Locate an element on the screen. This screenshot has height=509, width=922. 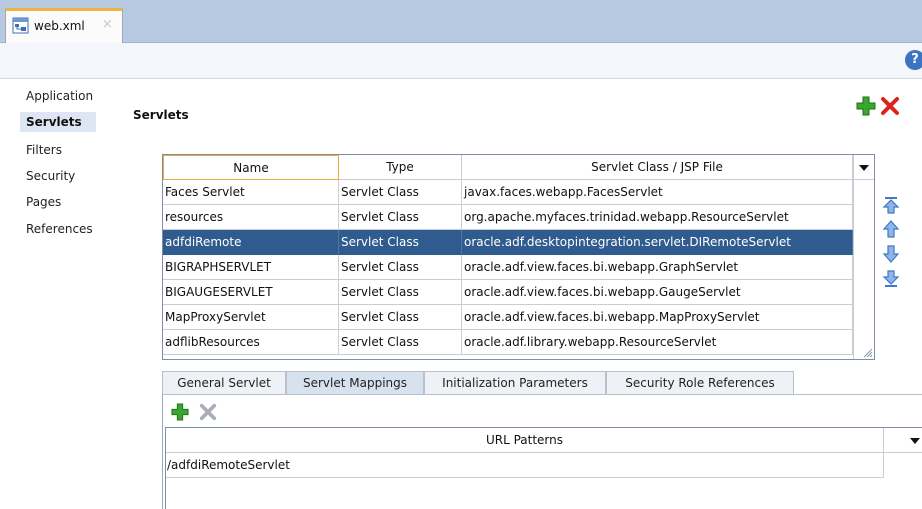
tab-servlet-mappings: Servlet Mappings is located at coordinates (355, 383).